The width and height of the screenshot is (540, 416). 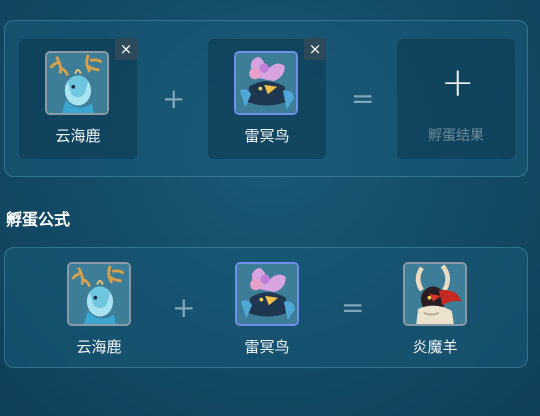 I want to click on plus-icon: +, so click(x=174, y=98).